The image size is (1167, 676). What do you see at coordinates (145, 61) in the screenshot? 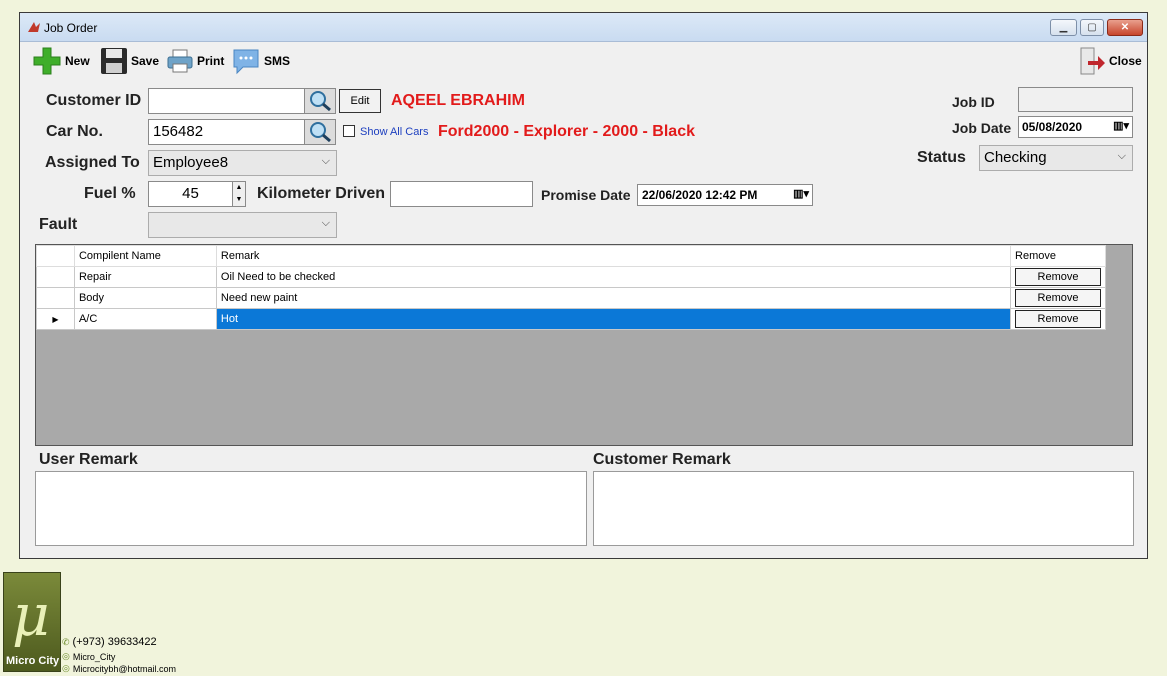
I see `save-button-label: Save` at bounding box center [145, 61].